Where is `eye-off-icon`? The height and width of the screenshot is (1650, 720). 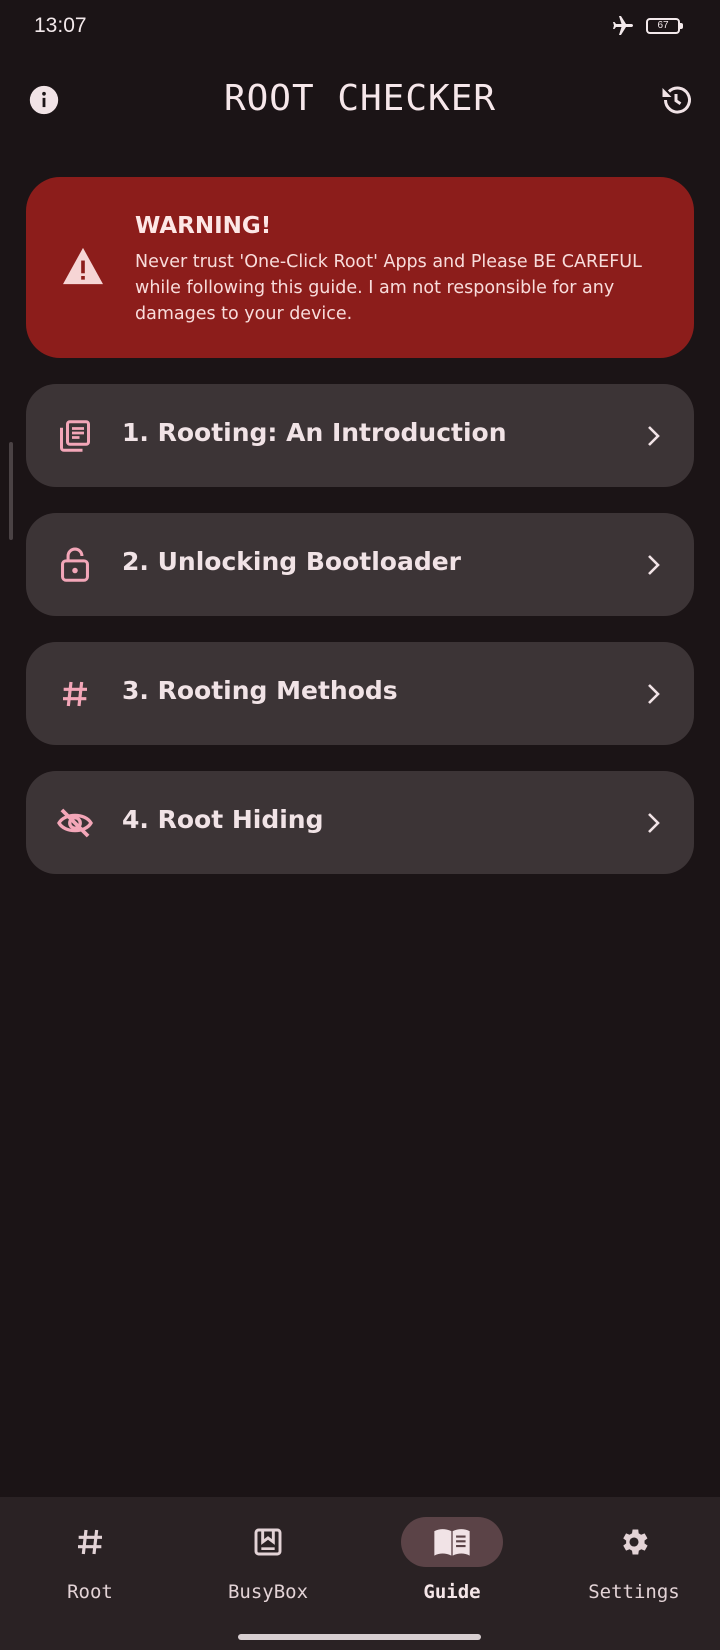 eye-off-icon is located at coordinates (75, 823).